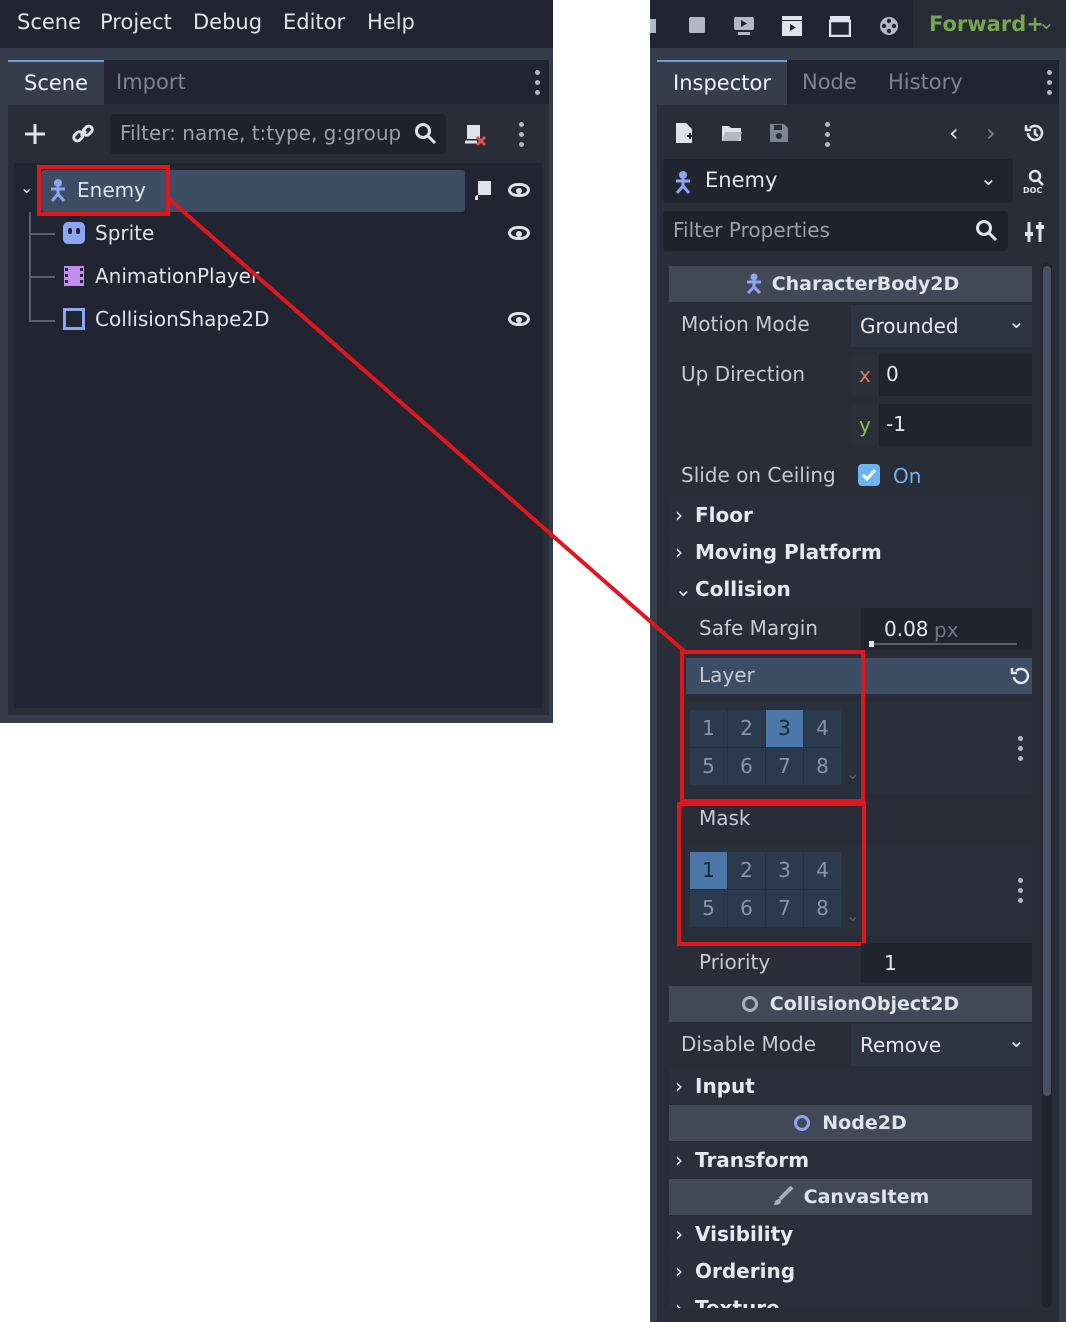 The width and height of the screenshot is (1066, 1322). I want to click on tools-icon, so click(1035, 232).